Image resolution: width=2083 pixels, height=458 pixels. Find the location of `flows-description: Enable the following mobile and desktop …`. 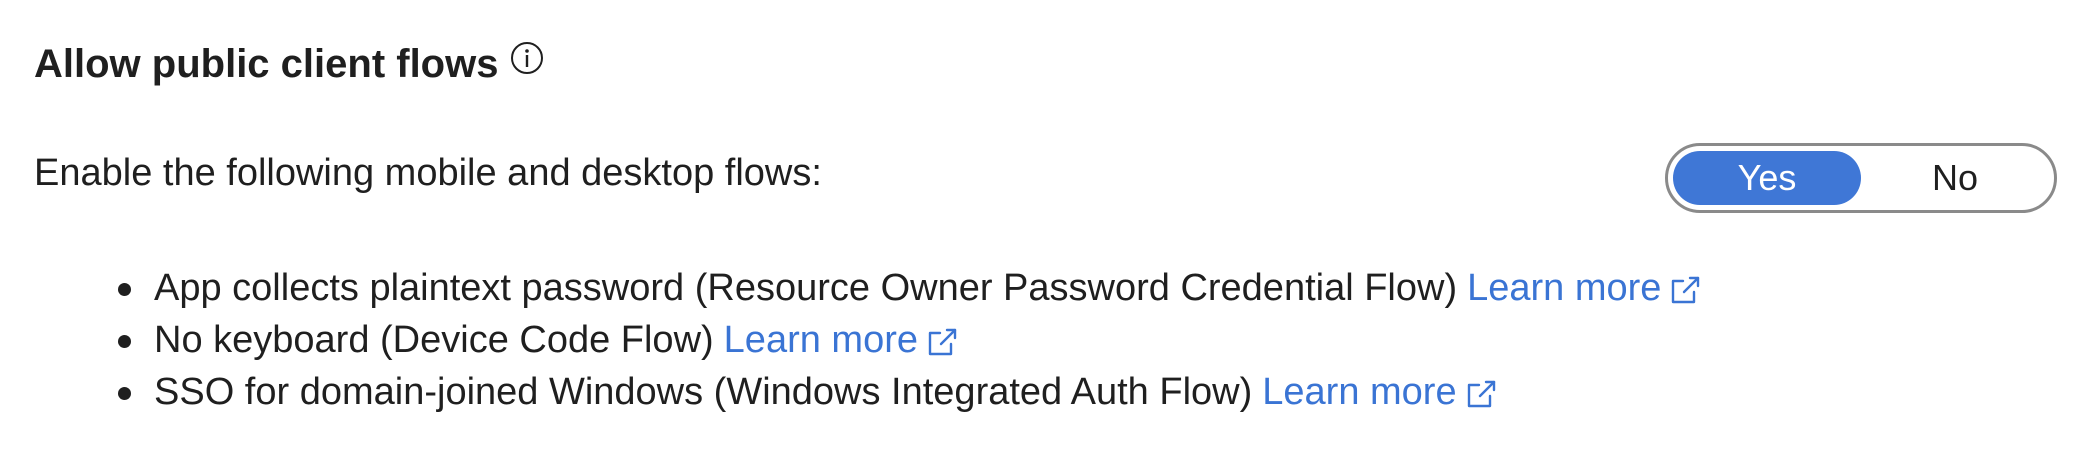

flows-description: Enable the following mobile and desktop … is located at coordinates (428, 173).